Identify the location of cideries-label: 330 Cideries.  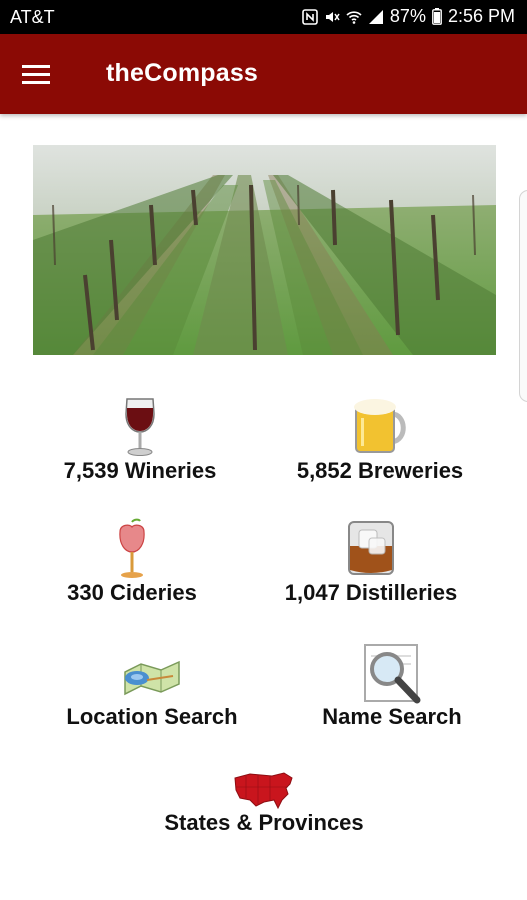
(132, 592).